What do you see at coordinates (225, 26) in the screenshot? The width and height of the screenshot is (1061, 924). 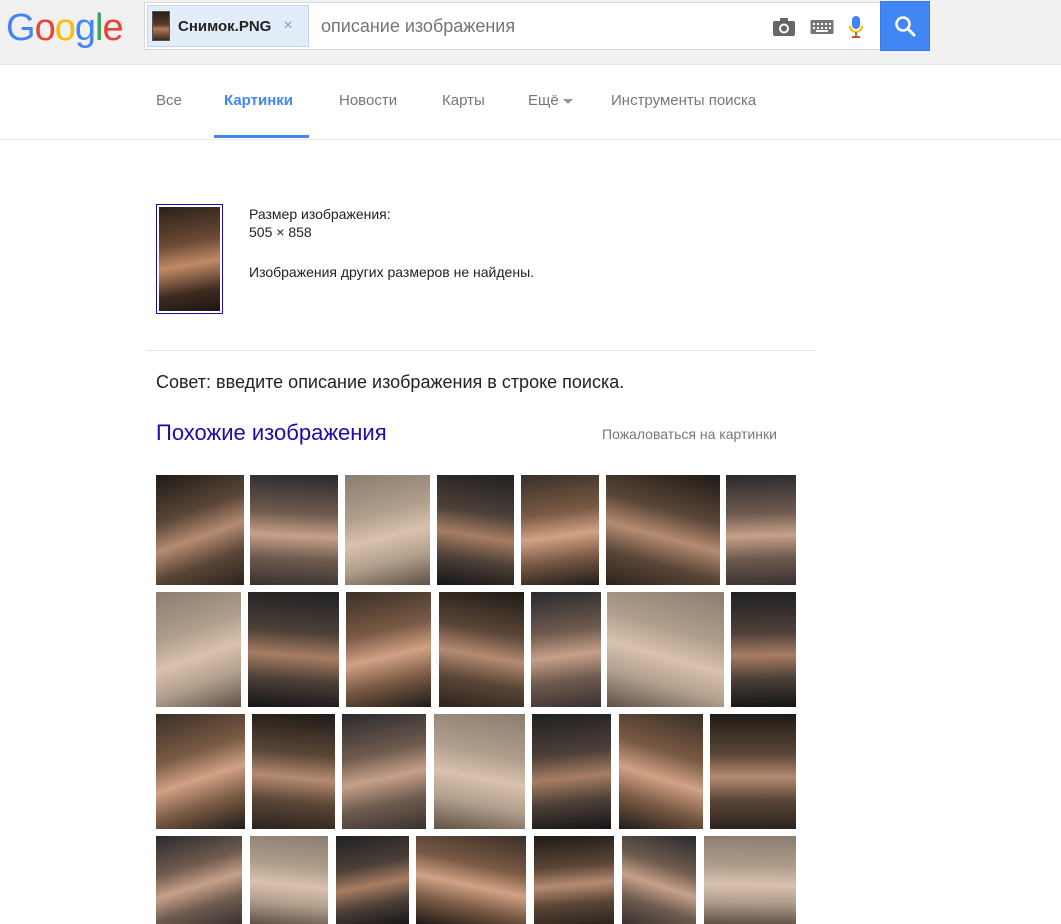 I see `query-image-filename: Снимок.PNG` at bounding box center [225, 26].